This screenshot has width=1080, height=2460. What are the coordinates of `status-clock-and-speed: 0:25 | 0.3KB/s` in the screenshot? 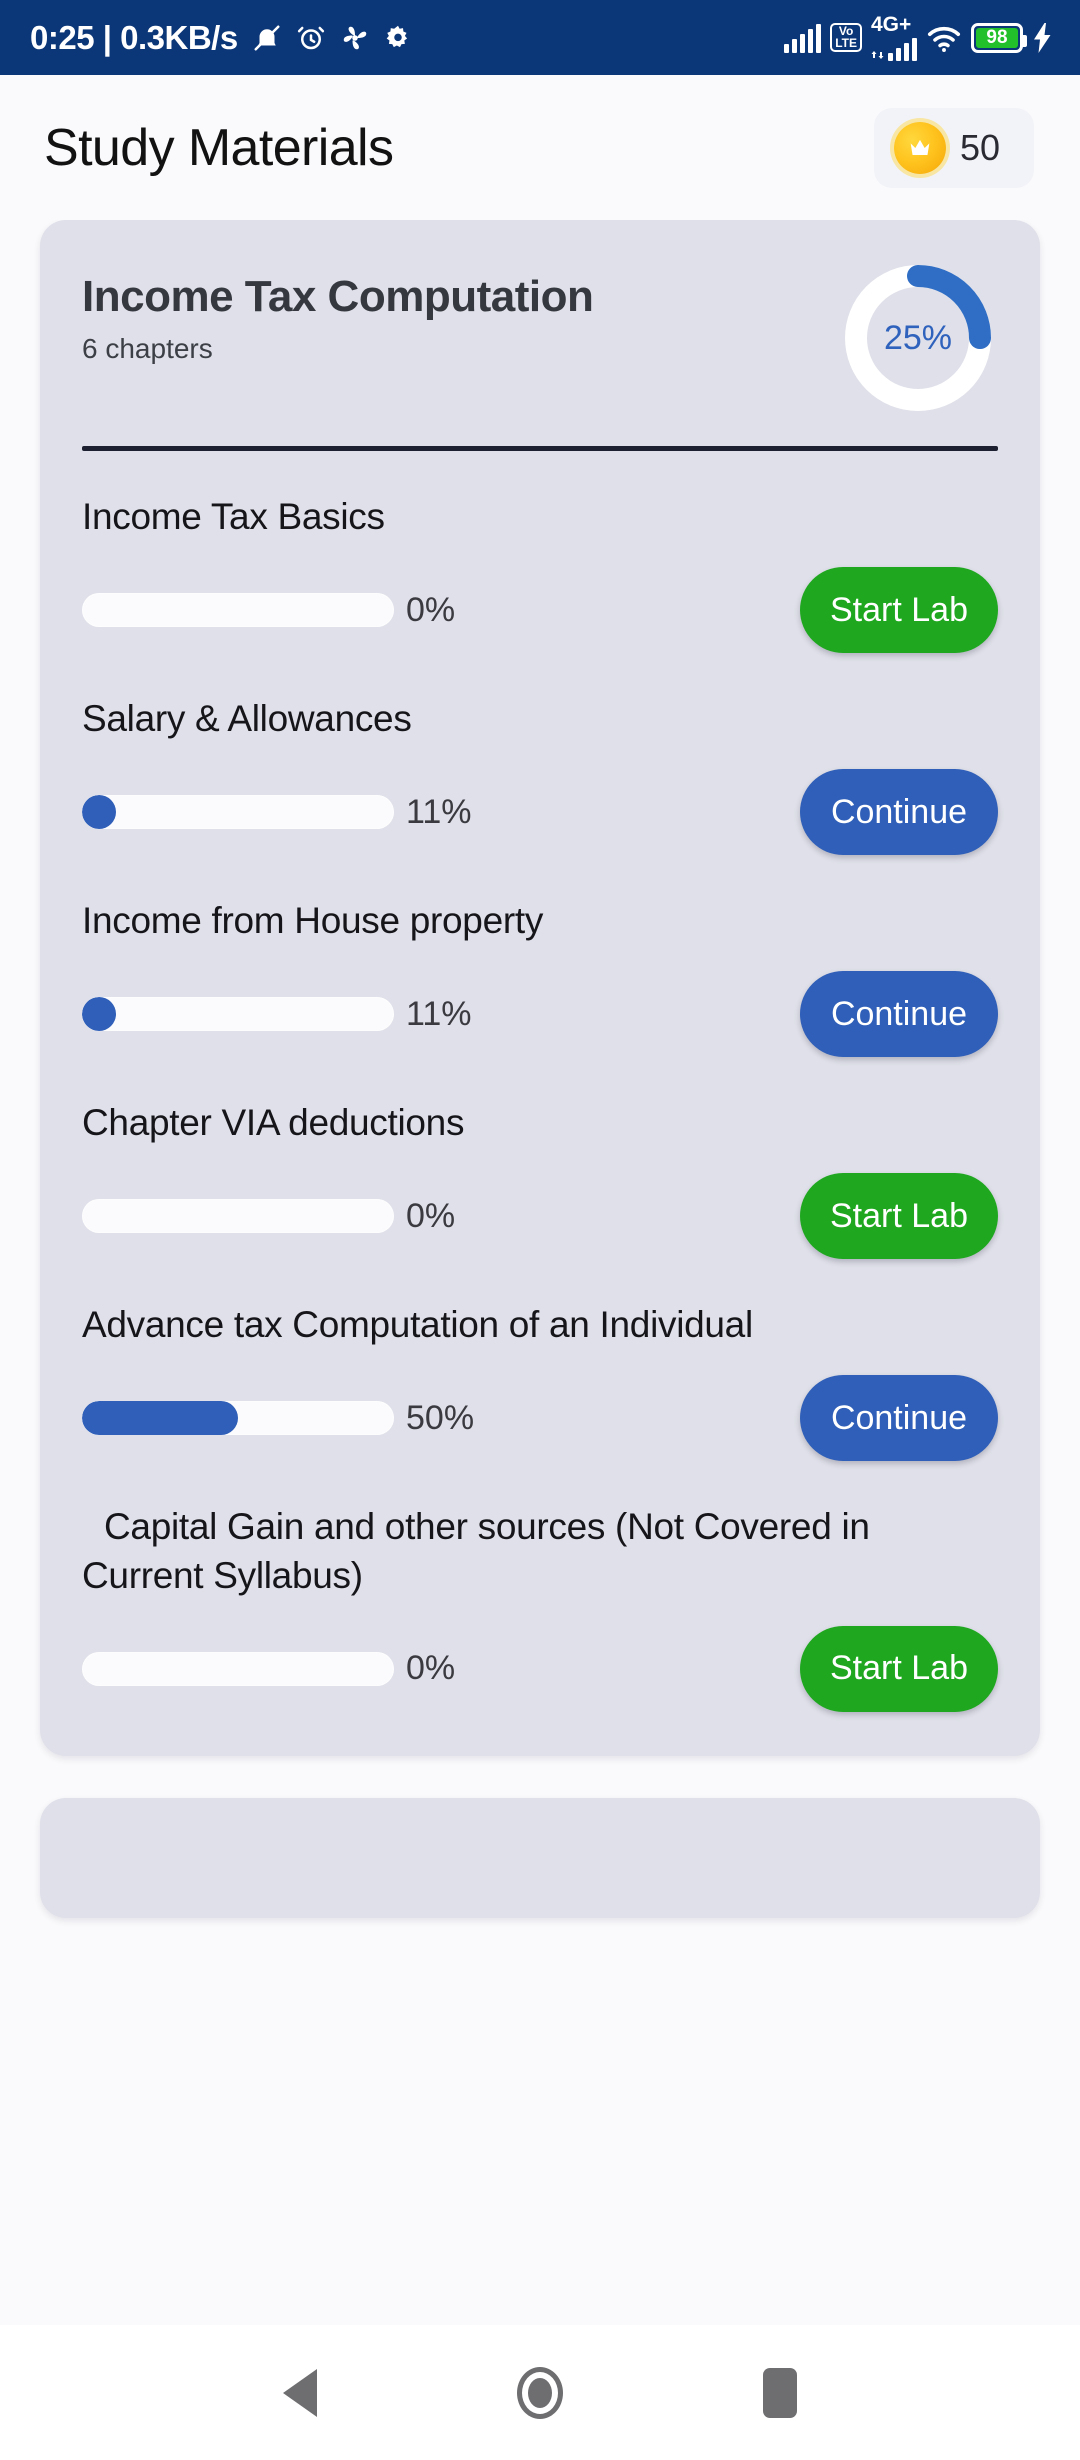 It's located at (134, 37).